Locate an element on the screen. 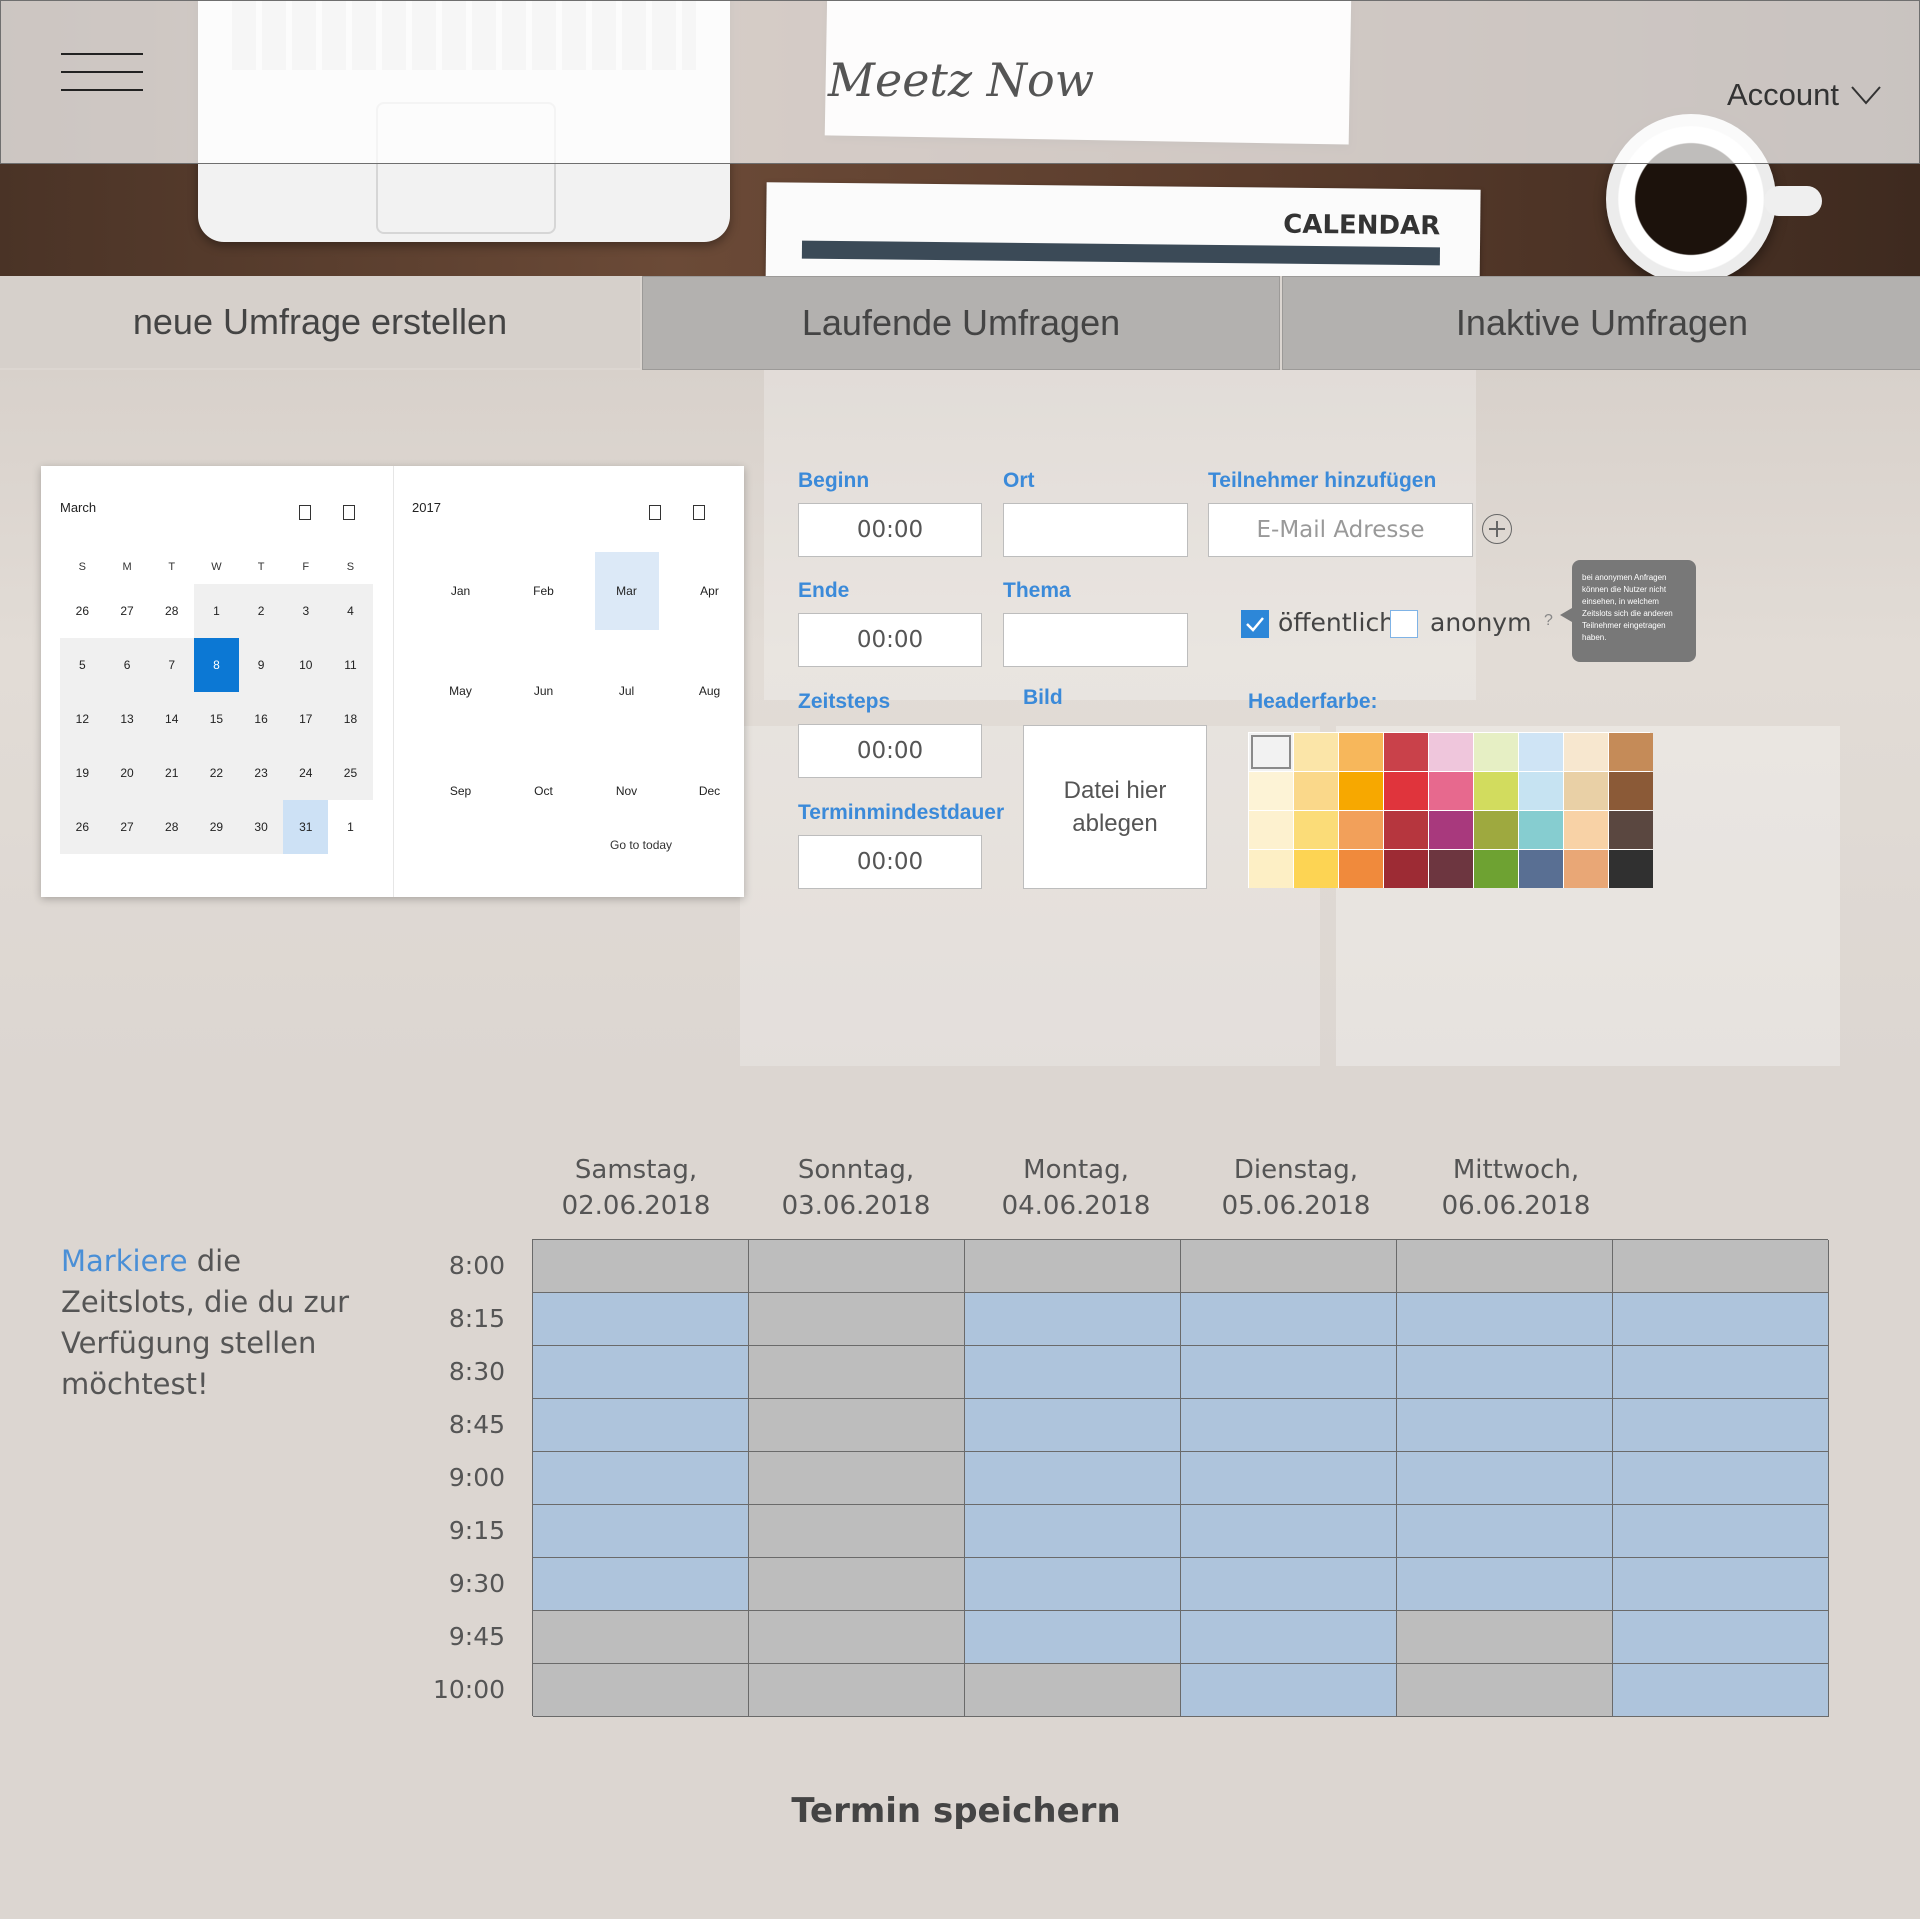  zeitsteps-field is located at coordinates (890, 751).